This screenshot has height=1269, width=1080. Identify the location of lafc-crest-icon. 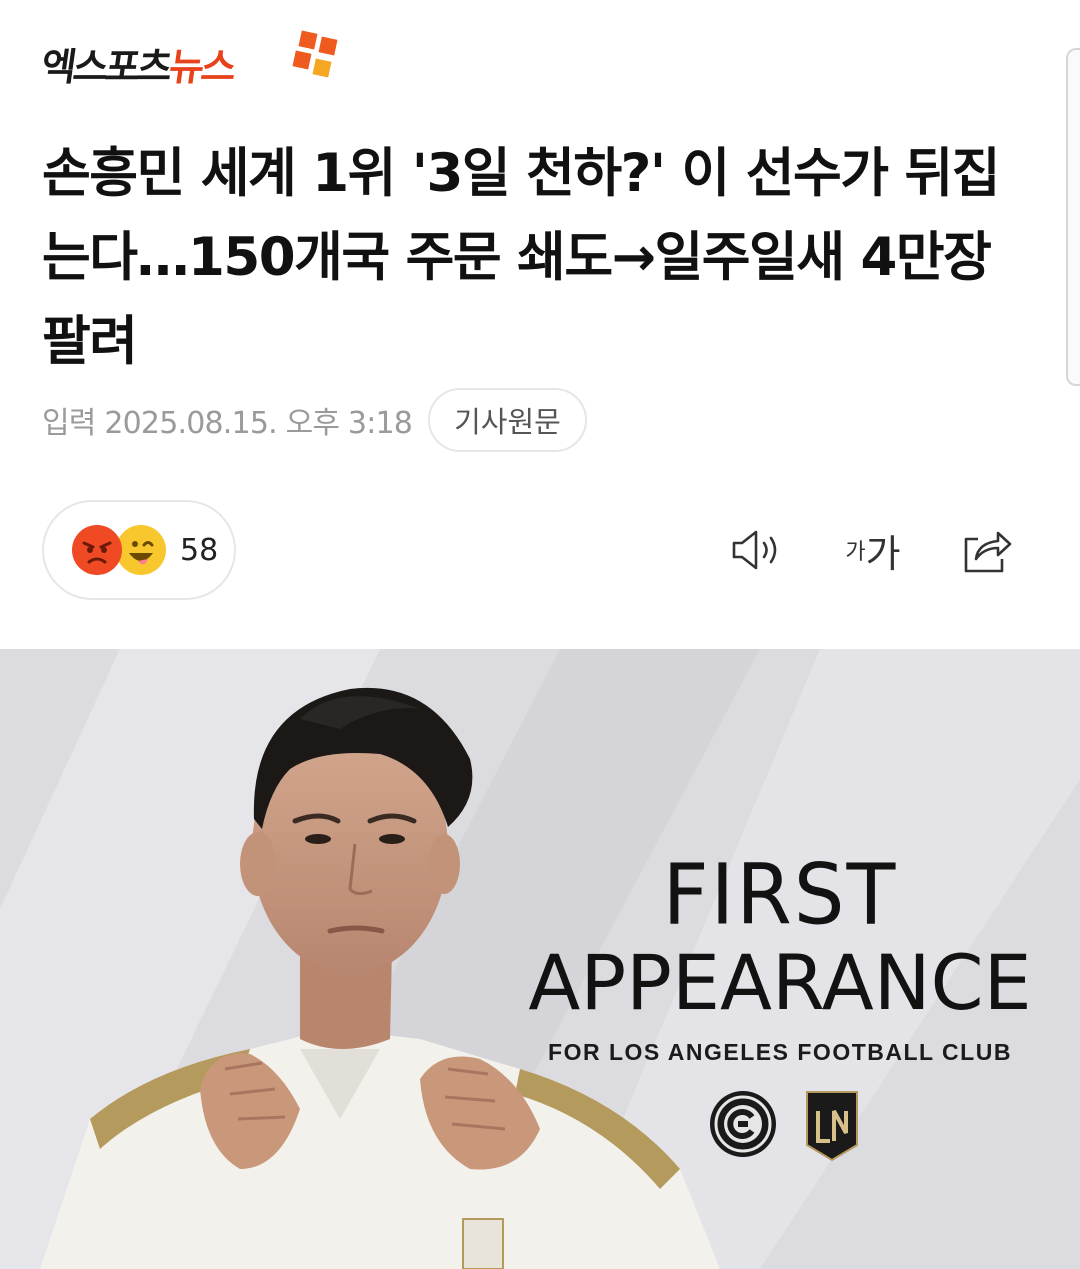
(832, 1126).